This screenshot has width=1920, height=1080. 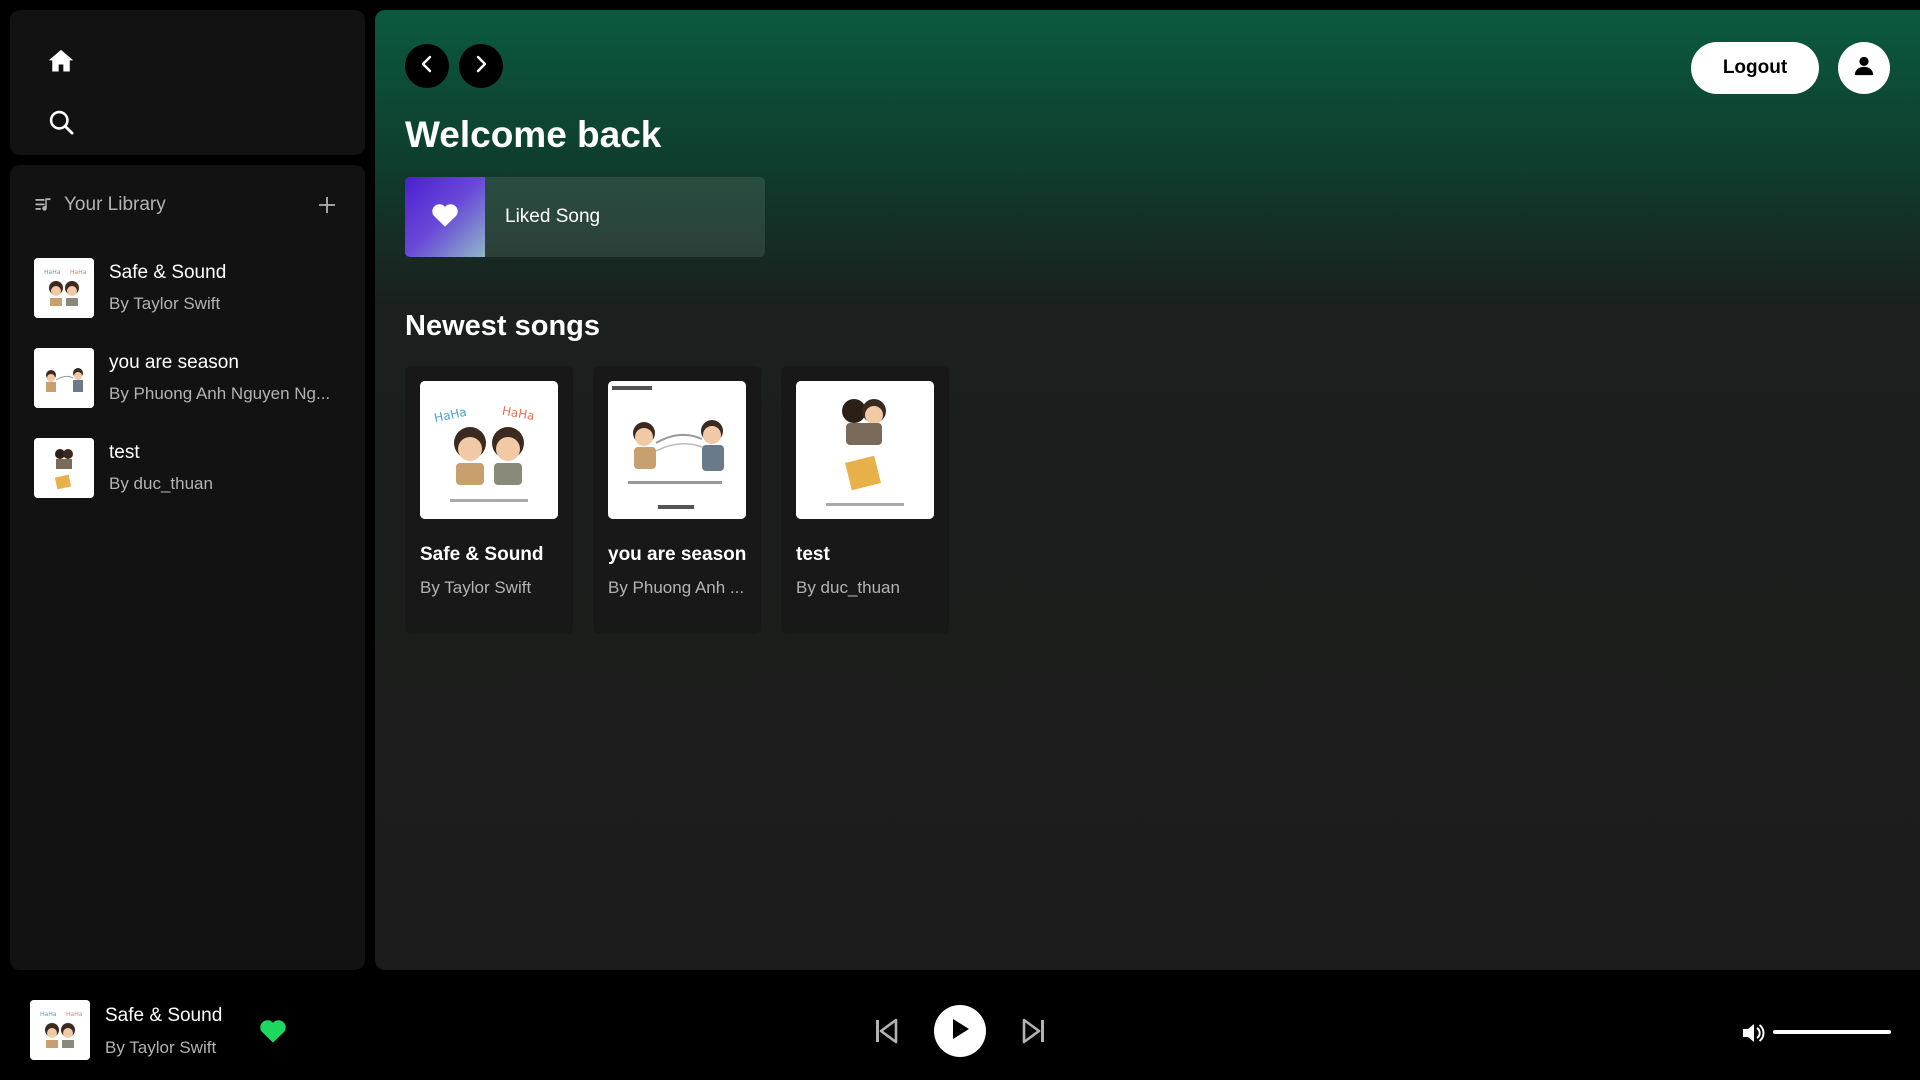 I want to click on forward-button, so click(x=481, y=66).